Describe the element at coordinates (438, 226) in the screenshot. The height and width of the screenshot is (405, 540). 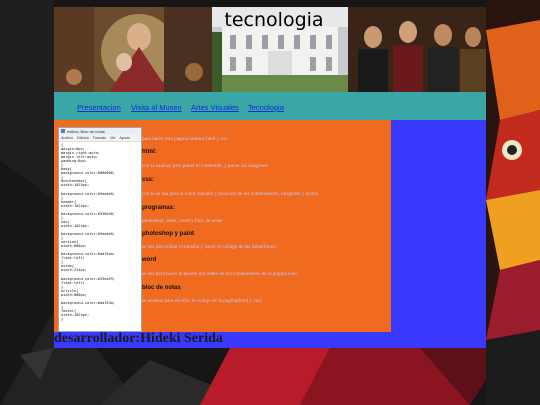
I see `aside-panel` at that location.